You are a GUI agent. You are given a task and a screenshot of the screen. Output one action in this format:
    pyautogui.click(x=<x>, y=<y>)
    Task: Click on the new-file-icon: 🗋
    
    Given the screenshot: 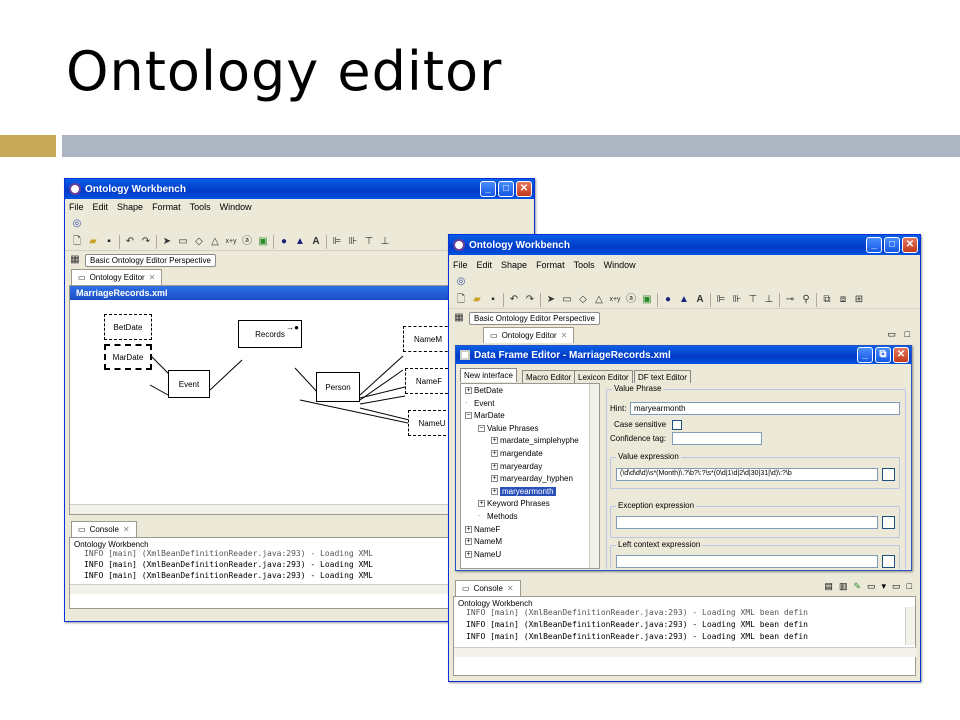 What is the action you would take?
    pyautogui.click(x=461, y=300)
    